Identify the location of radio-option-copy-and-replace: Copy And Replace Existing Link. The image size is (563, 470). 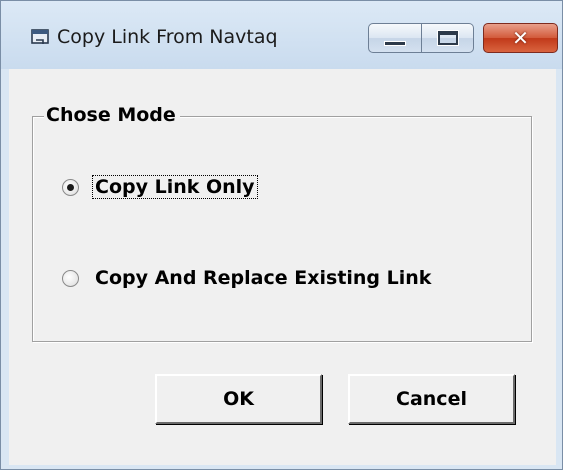
(247, 278).